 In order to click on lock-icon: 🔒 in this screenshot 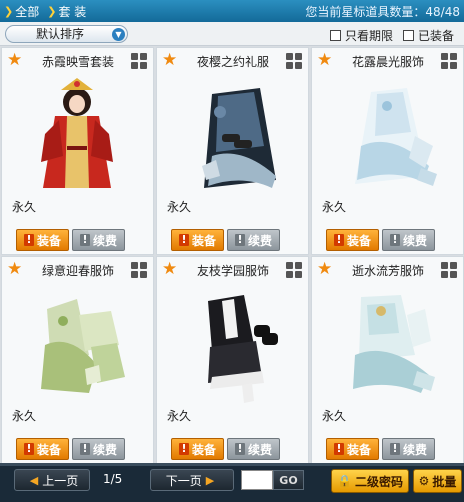, I will do `click(344, 481)`.